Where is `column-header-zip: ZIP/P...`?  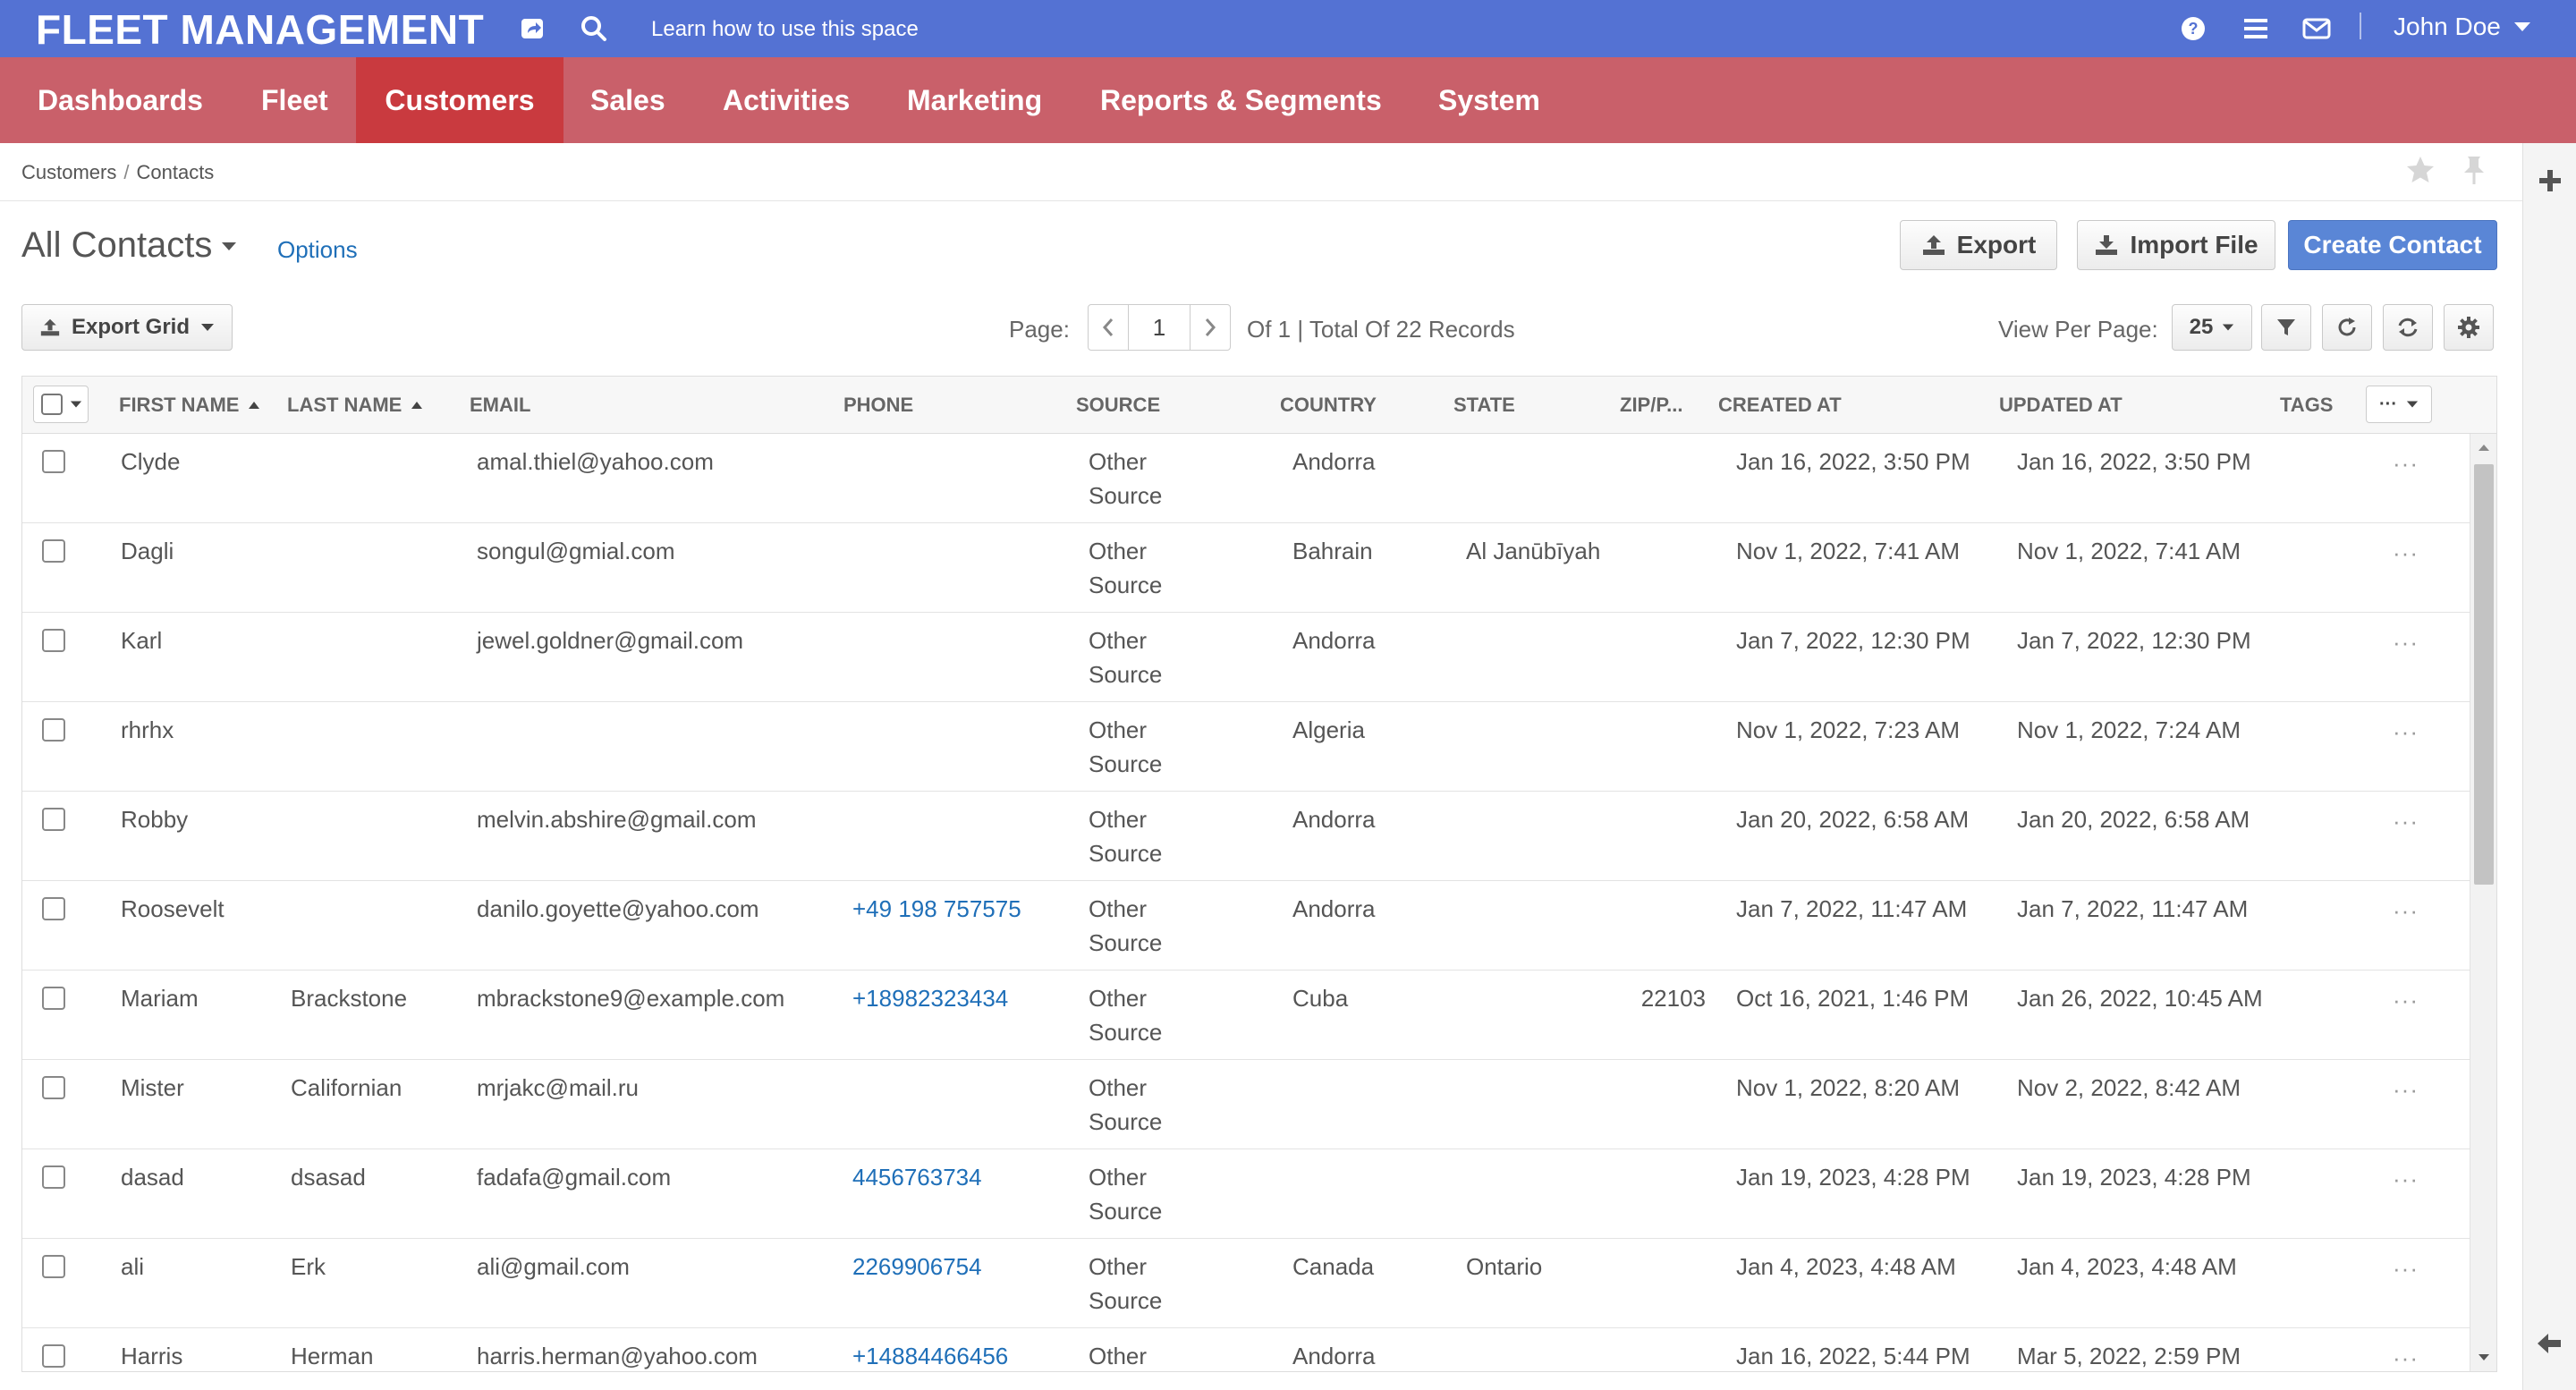
column-header-zip: ZIP/P... is located at coordinates (1651, 405).